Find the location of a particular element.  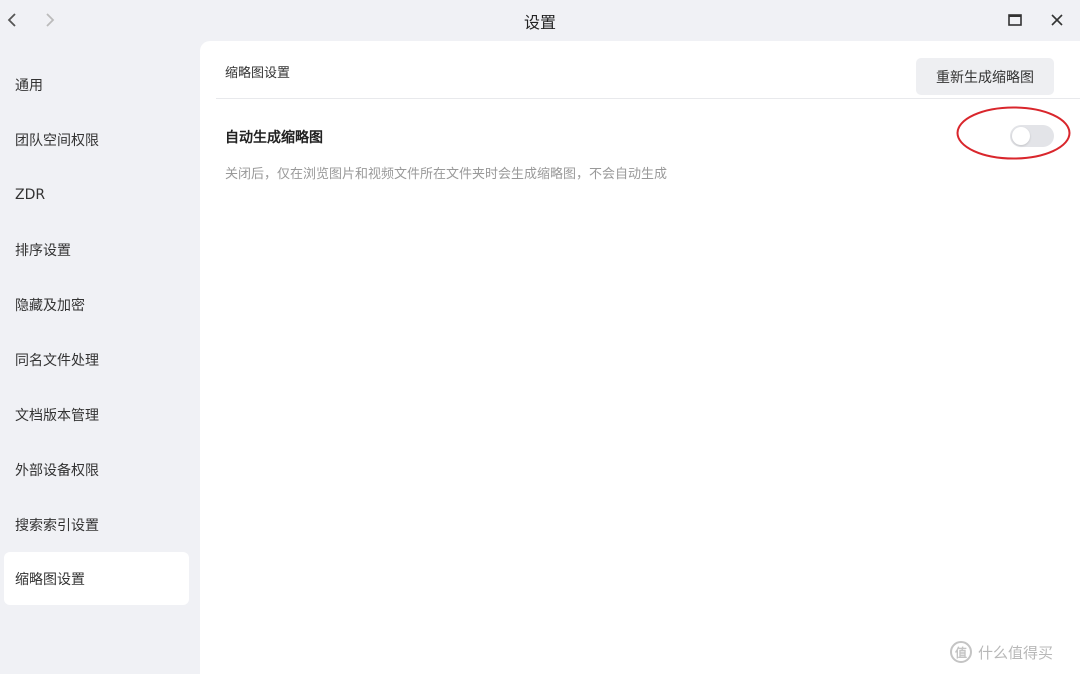

watermark-text: 什么值得买 is located at coordinates (1016, 652).